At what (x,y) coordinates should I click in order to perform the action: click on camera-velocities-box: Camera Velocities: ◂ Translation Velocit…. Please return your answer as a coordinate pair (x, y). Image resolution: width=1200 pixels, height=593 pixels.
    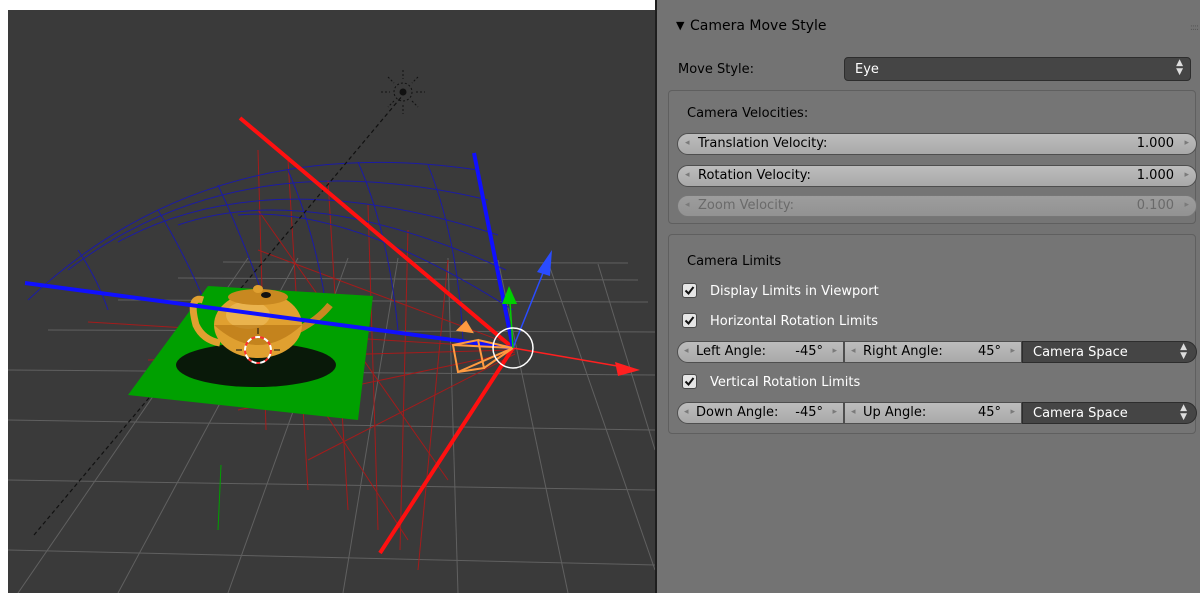
    Looking at the image, I should click on (932, 157).